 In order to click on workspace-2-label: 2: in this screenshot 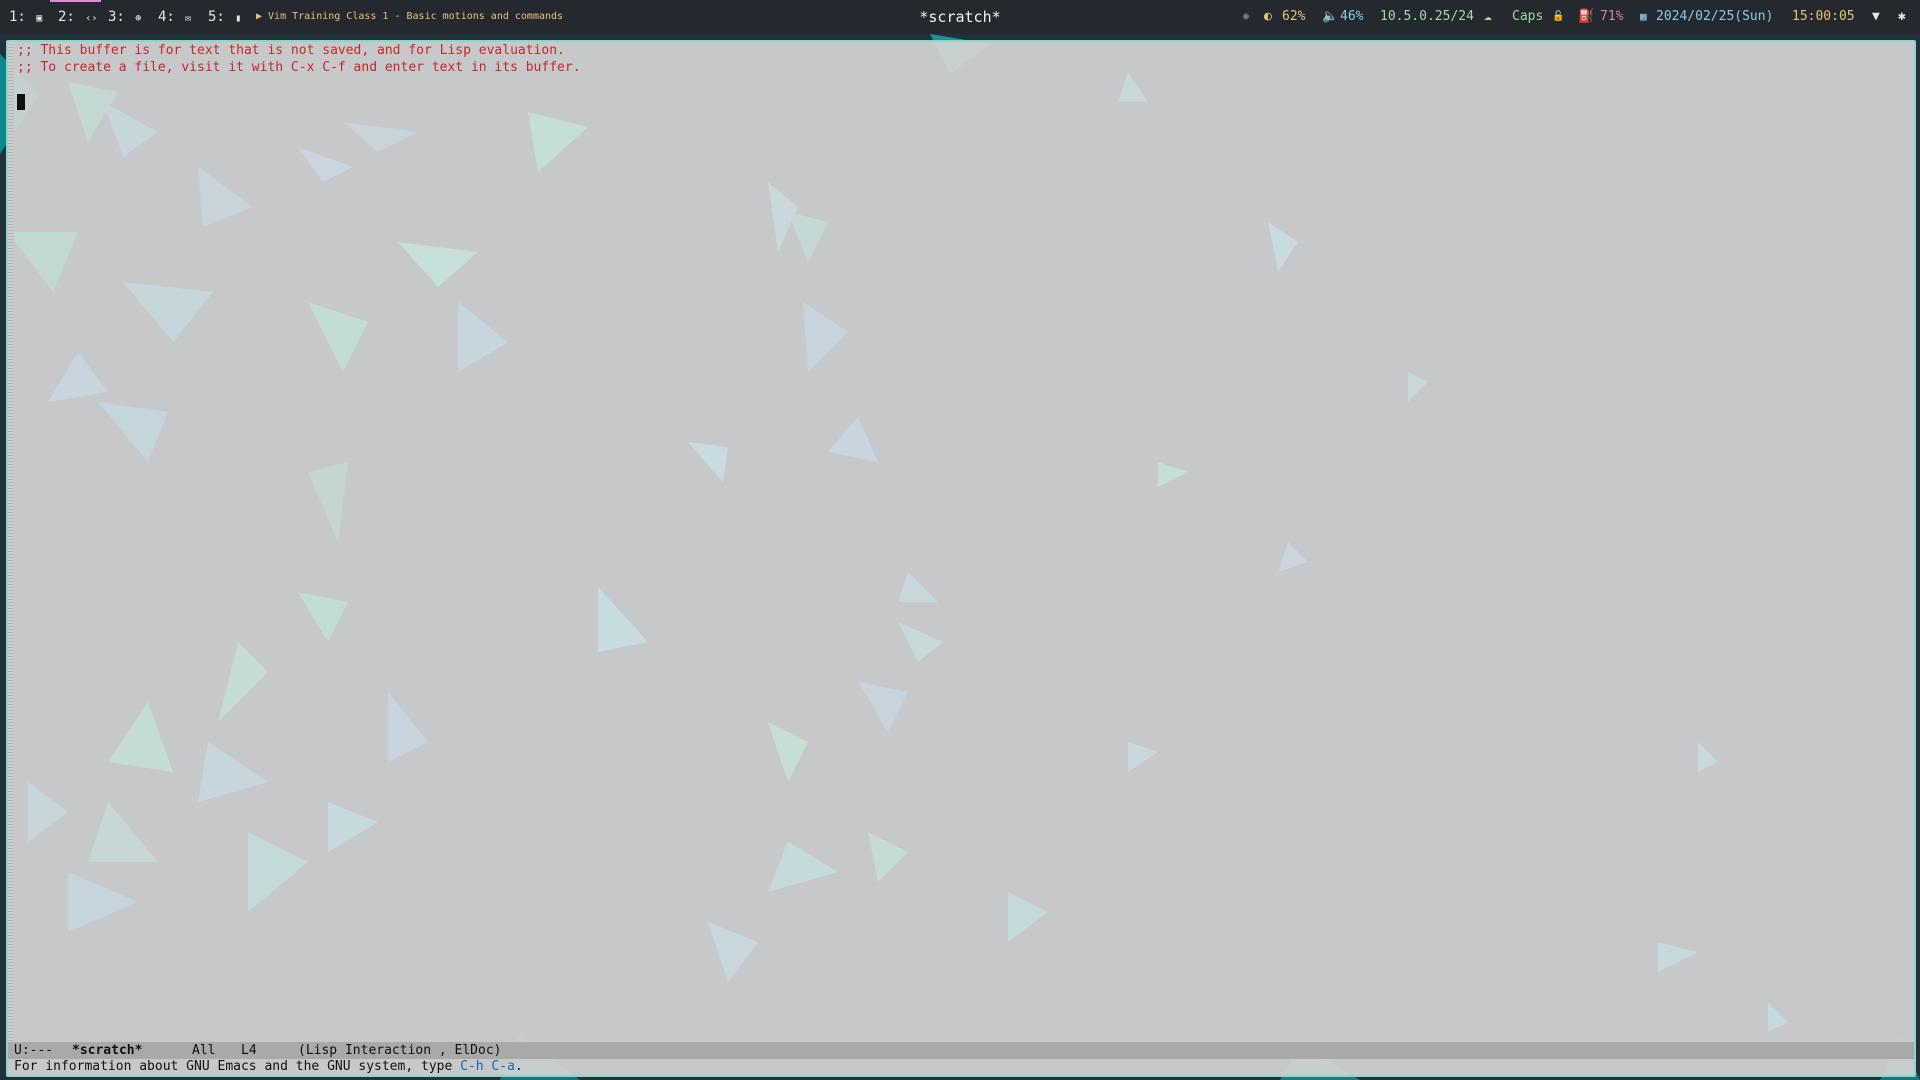, I will do `click(66, 17)`.